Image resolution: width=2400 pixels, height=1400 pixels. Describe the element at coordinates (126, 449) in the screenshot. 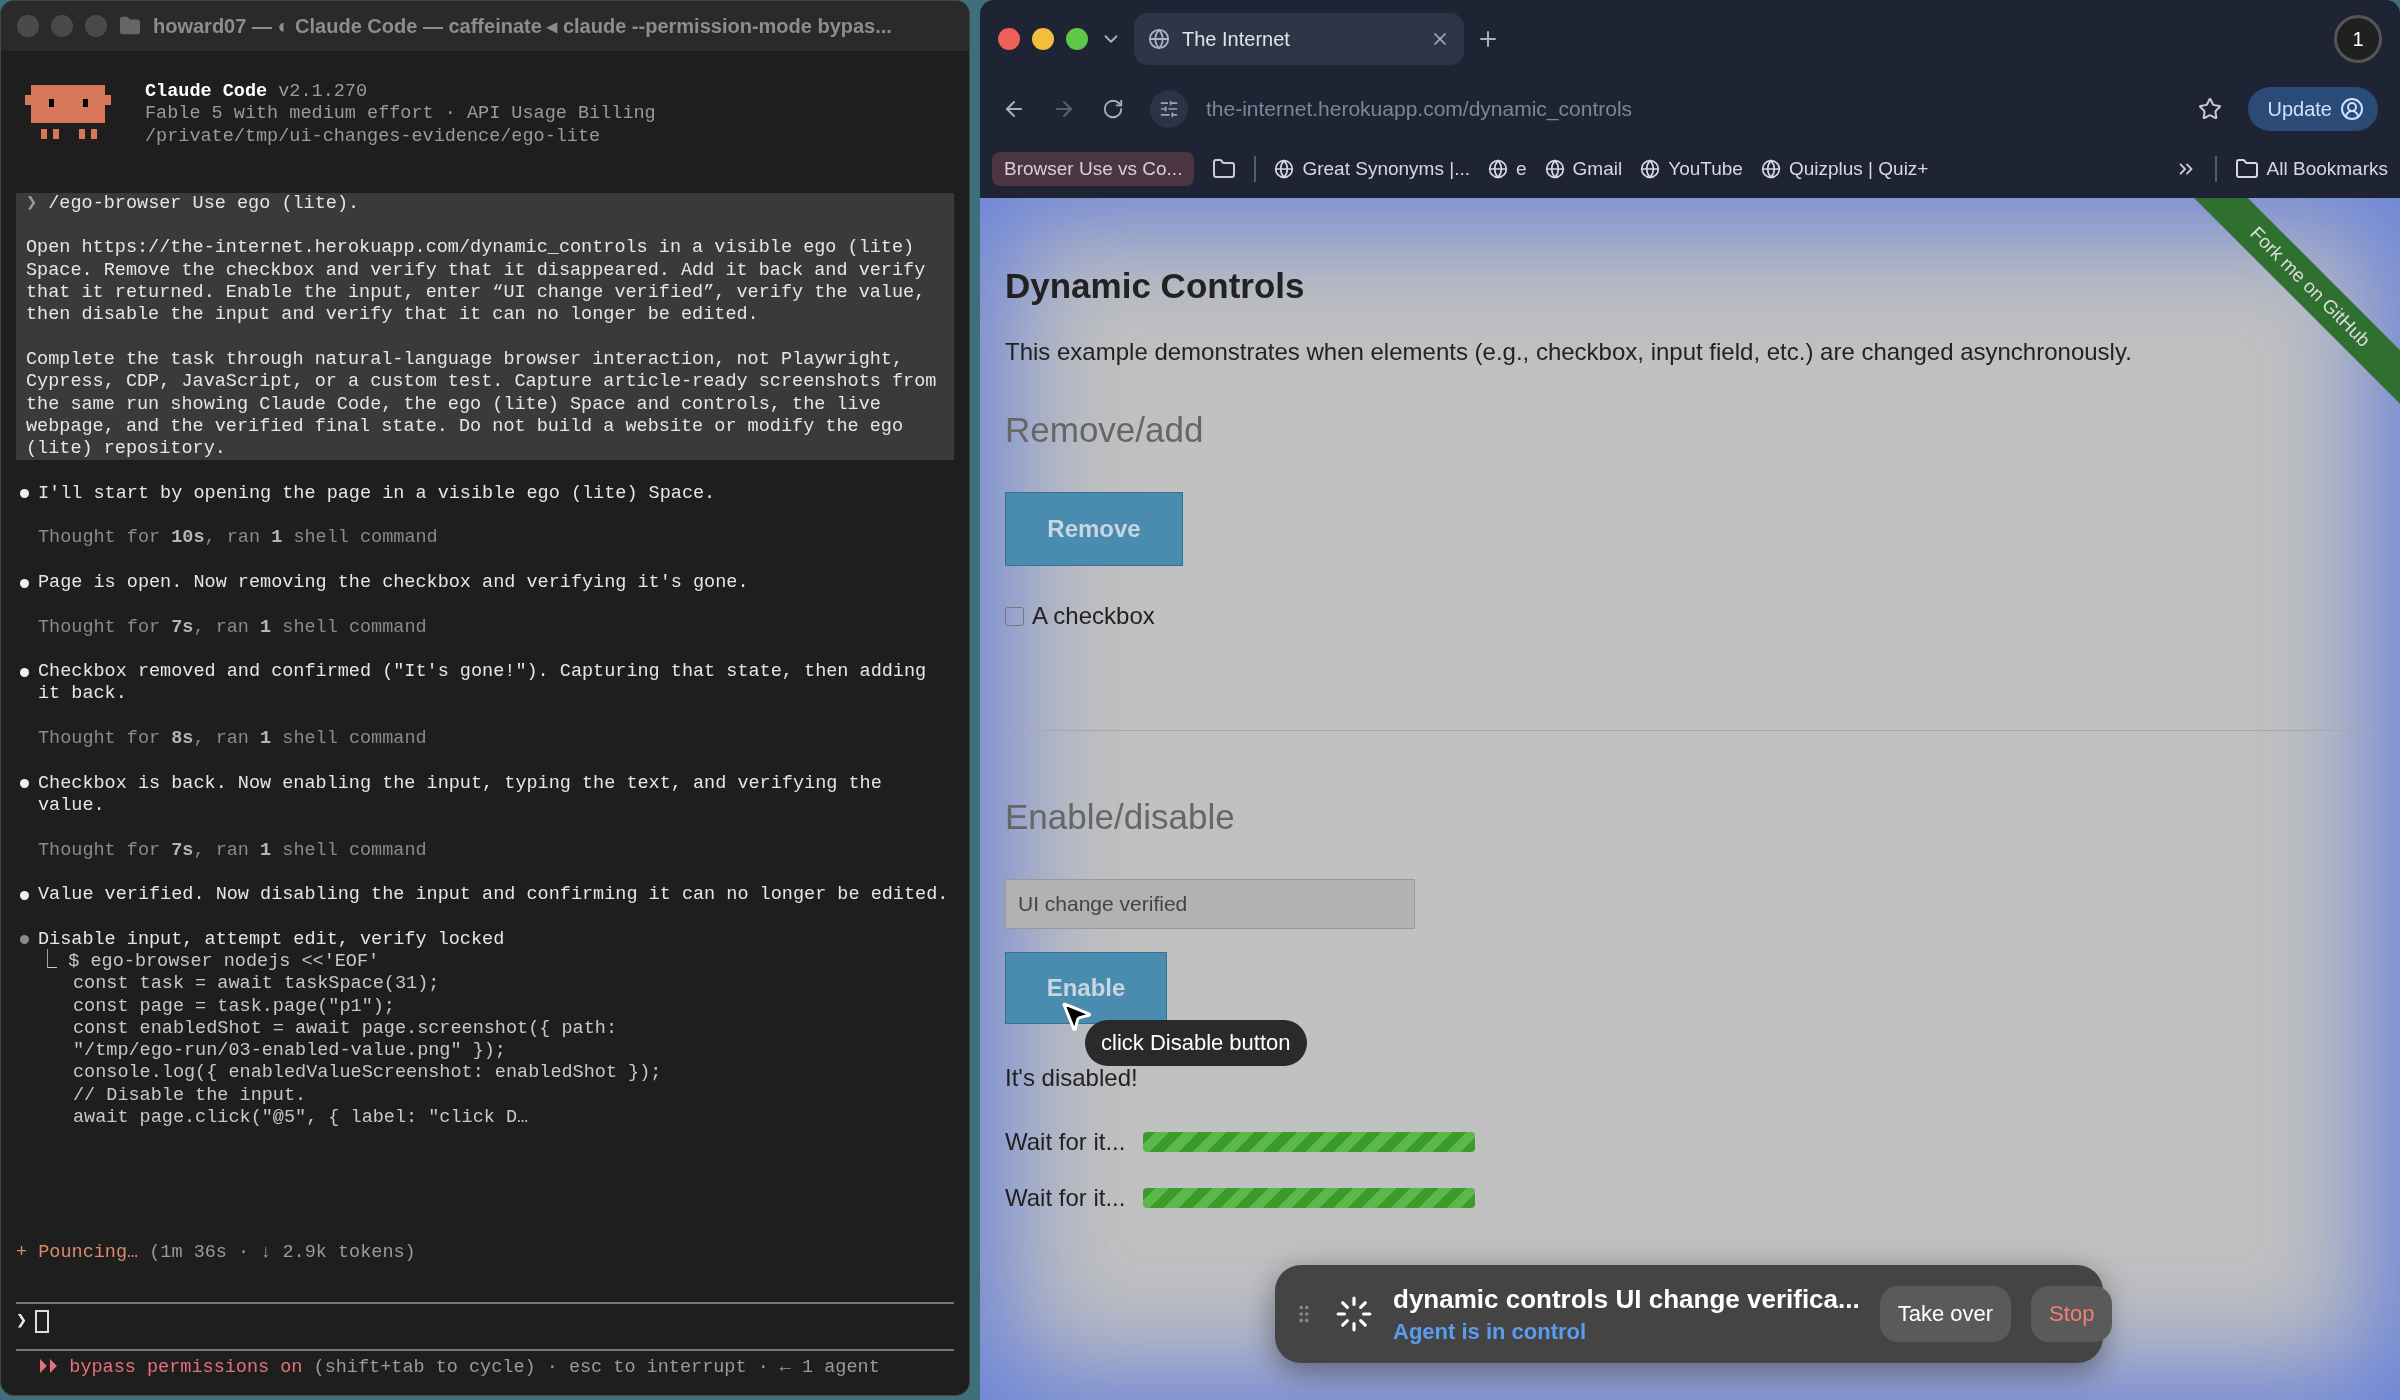

I see `prompt-text: (lite) repository.` at that location.